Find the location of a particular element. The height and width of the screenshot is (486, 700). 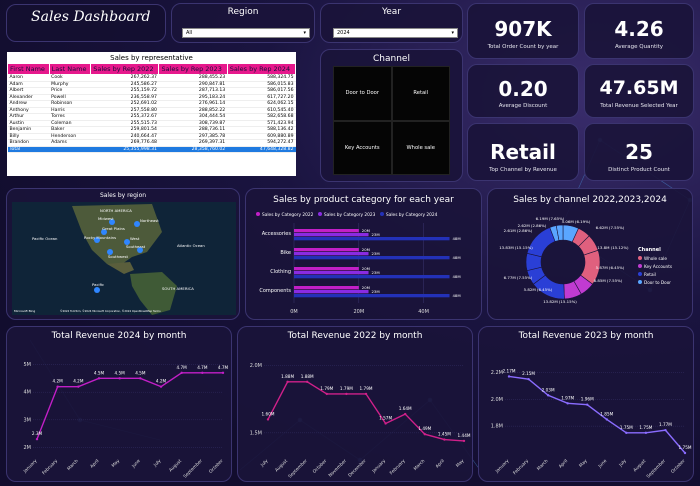

kpi-value: 47.65M is located at coordinates (639, 88).